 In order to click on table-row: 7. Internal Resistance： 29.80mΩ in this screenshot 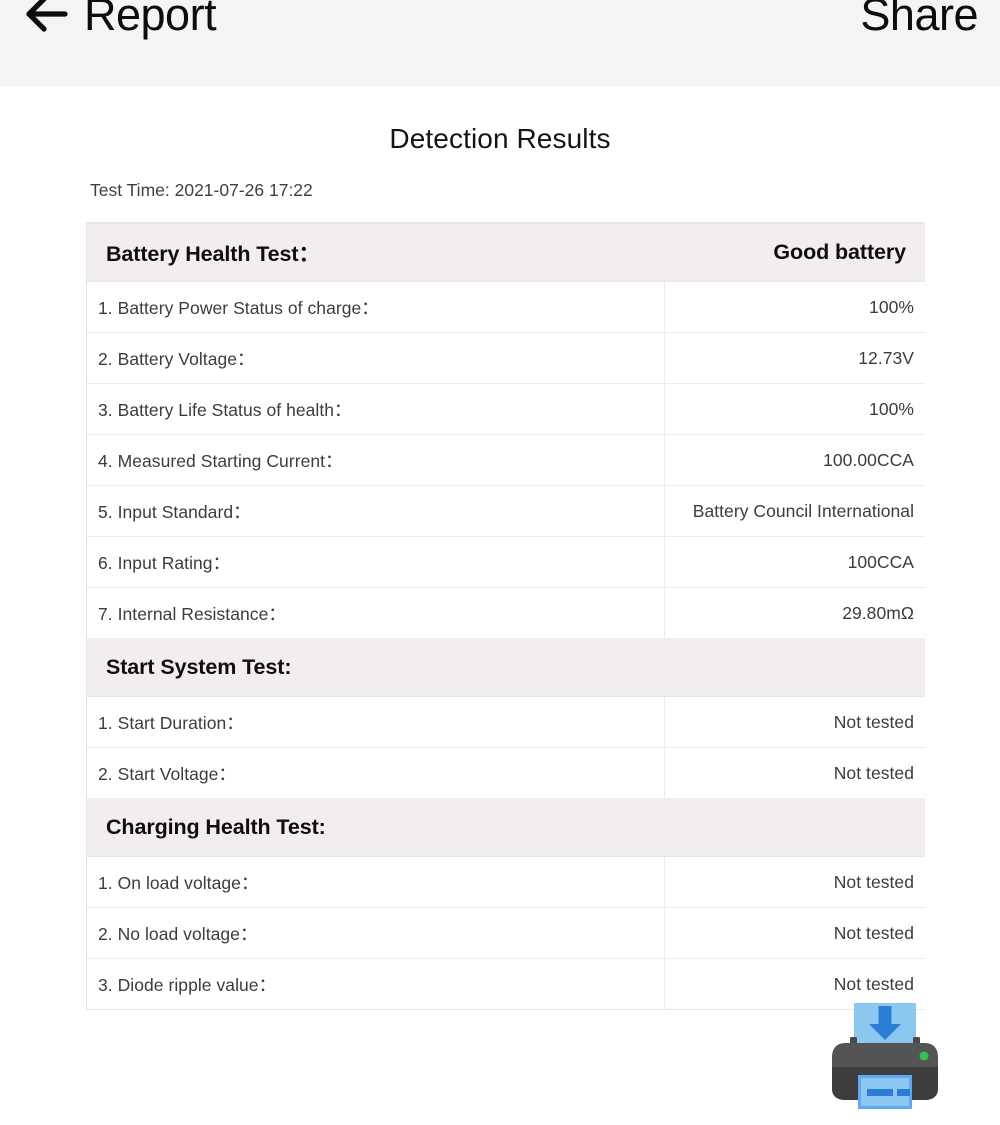, I will do `click(506, 613)`.